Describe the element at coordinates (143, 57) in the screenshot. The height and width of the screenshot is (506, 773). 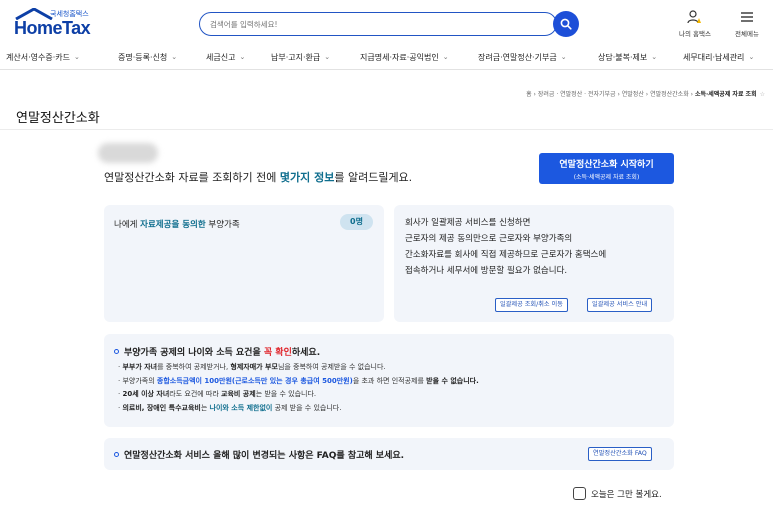
I see `nav-label: 증명·등록·신청` at that location.